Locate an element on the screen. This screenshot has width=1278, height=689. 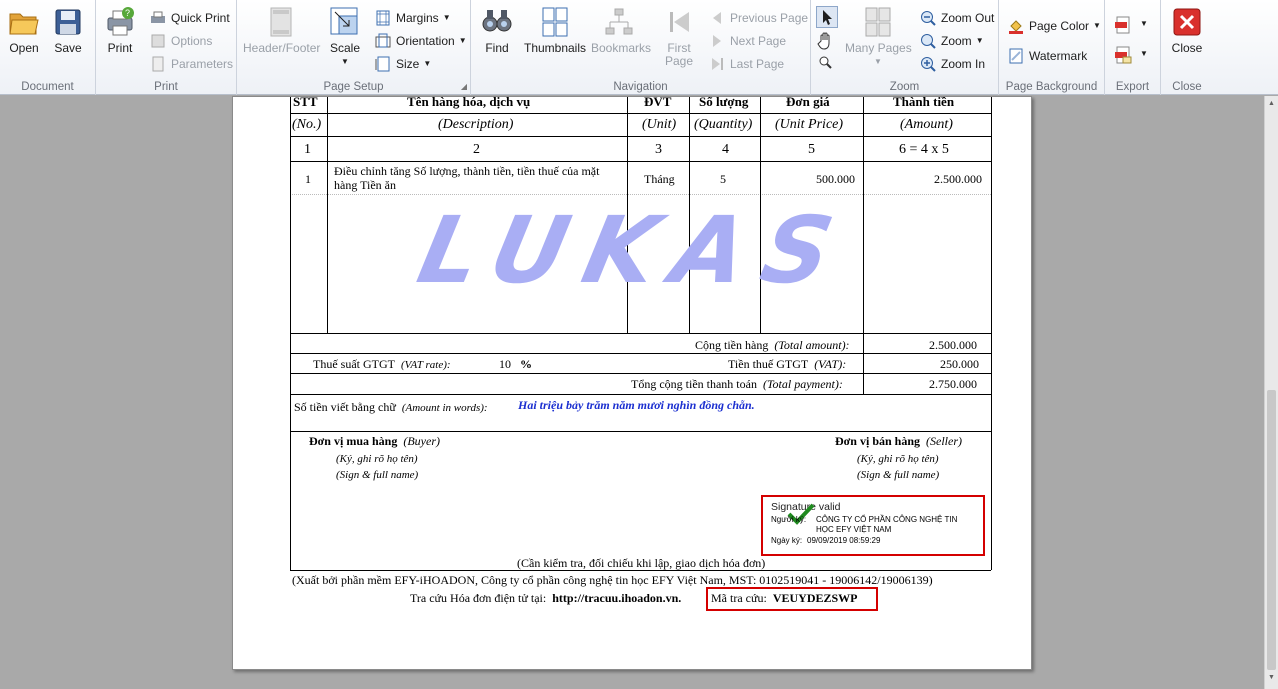
watermark-button: Watermark is located at coordinates (1047, 55).